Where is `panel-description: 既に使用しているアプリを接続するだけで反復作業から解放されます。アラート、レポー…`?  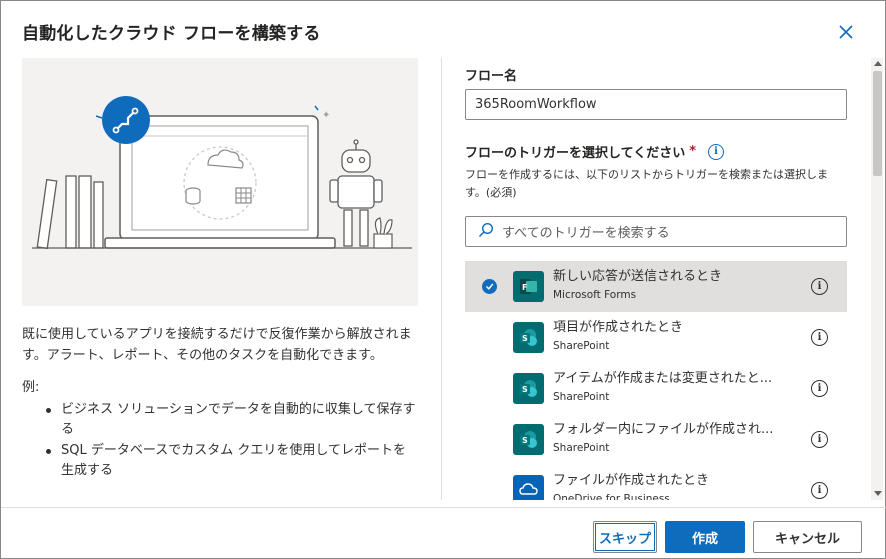 panel-description: 既に使用しているアプリを接続するだけで反復作業から解放されます。アラート、レポー… is located at coordinates (217, 345).